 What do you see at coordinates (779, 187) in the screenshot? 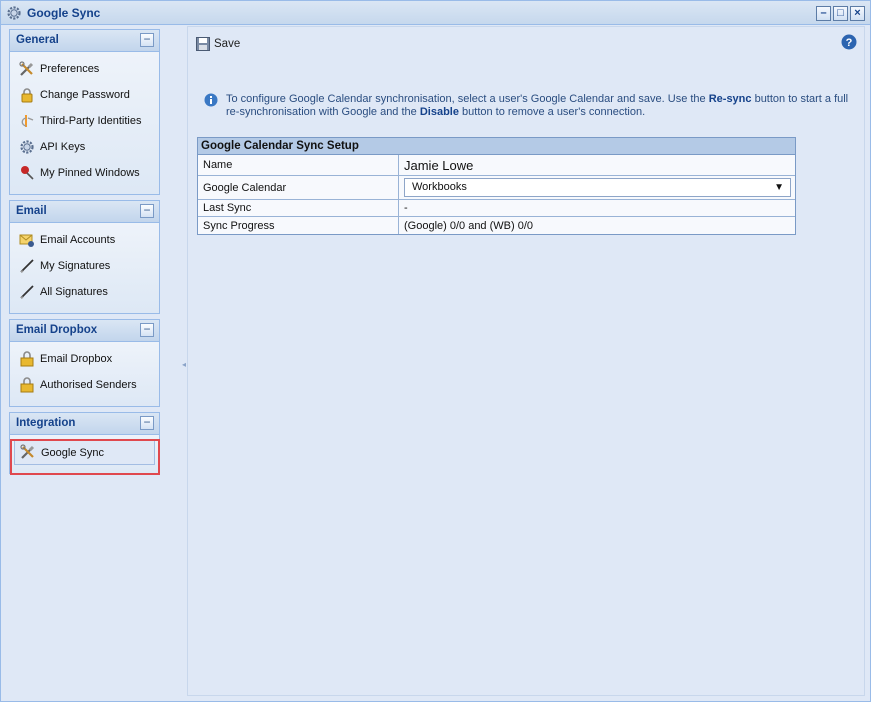
I see `chevron-down-icon: ▼` at bounding box center [779, 187].